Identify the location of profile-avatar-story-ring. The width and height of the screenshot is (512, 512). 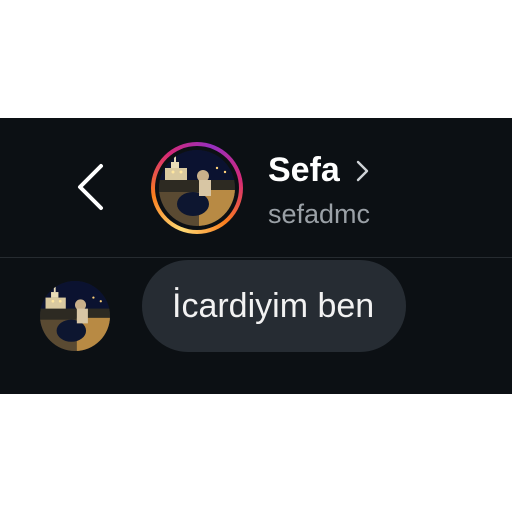
(197, 188).